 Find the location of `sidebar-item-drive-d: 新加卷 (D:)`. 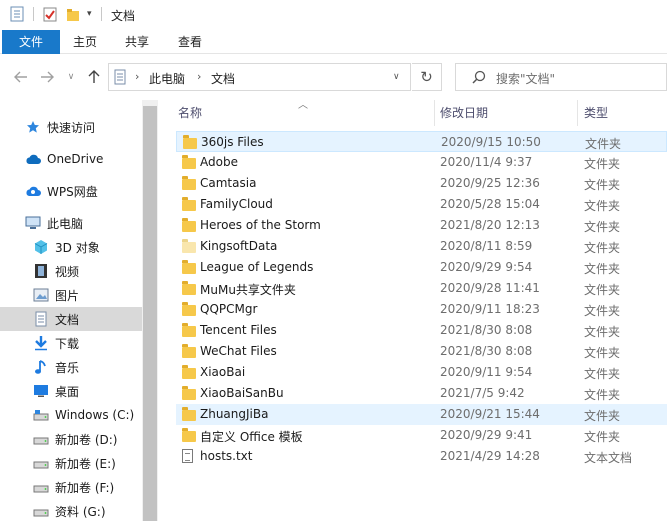

sidebar-item-drive-d: 新加卷 (D:) is located at coordinates (71, 439).